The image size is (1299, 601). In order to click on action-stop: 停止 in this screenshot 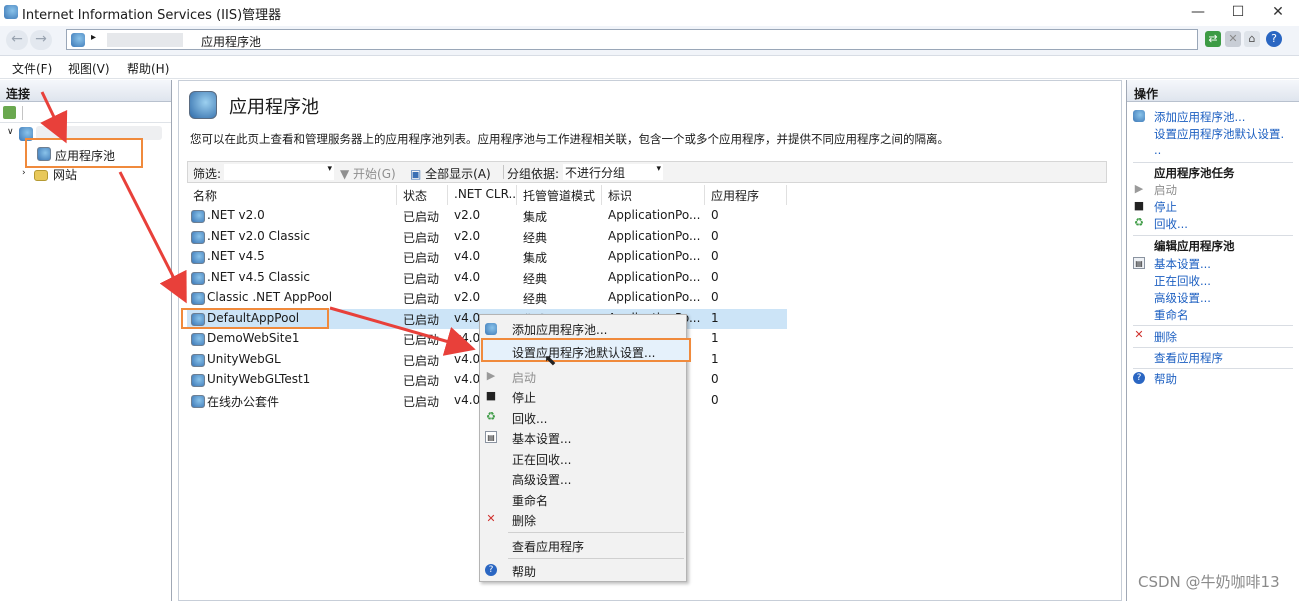, I will do `click(1165, 207)`.